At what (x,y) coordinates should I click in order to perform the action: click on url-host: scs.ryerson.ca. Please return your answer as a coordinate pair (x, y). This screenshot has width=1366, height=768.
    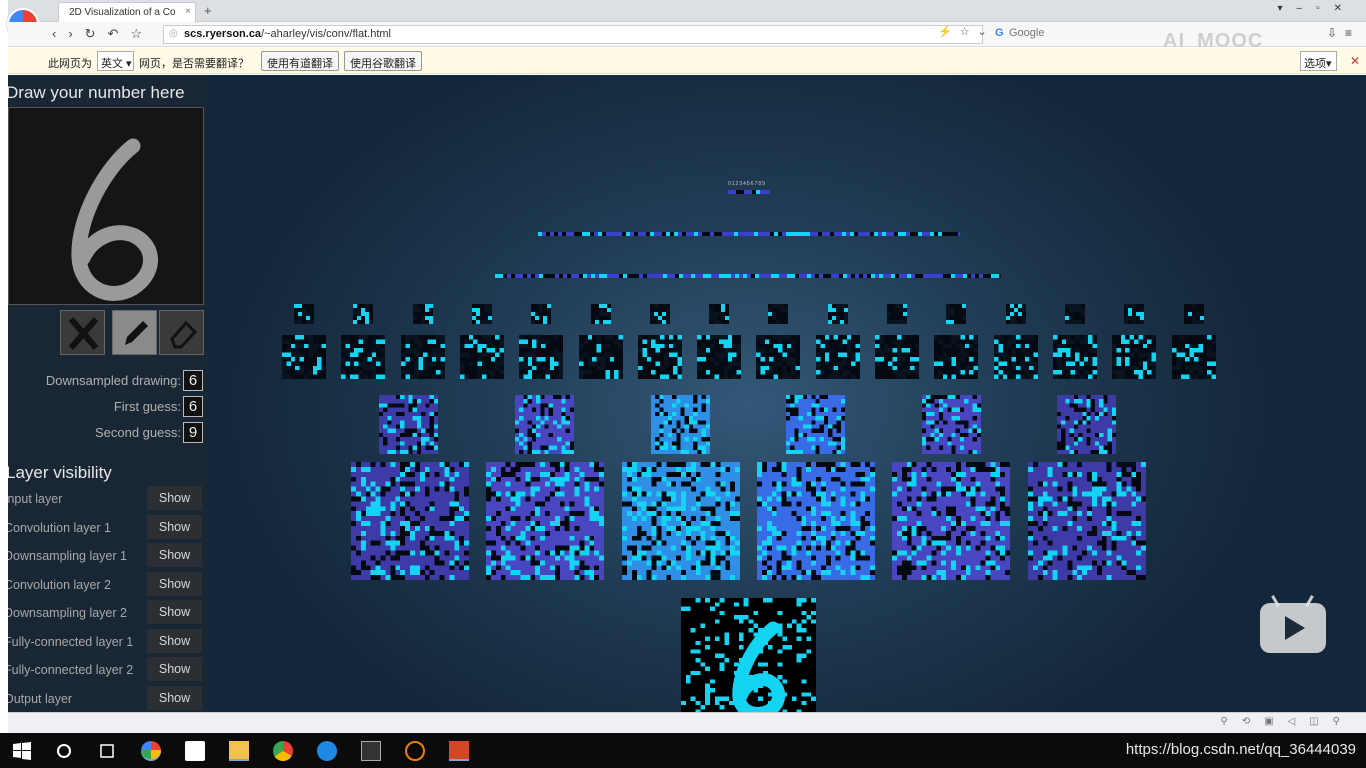
    Looking at the image, I should click on (223, 34).